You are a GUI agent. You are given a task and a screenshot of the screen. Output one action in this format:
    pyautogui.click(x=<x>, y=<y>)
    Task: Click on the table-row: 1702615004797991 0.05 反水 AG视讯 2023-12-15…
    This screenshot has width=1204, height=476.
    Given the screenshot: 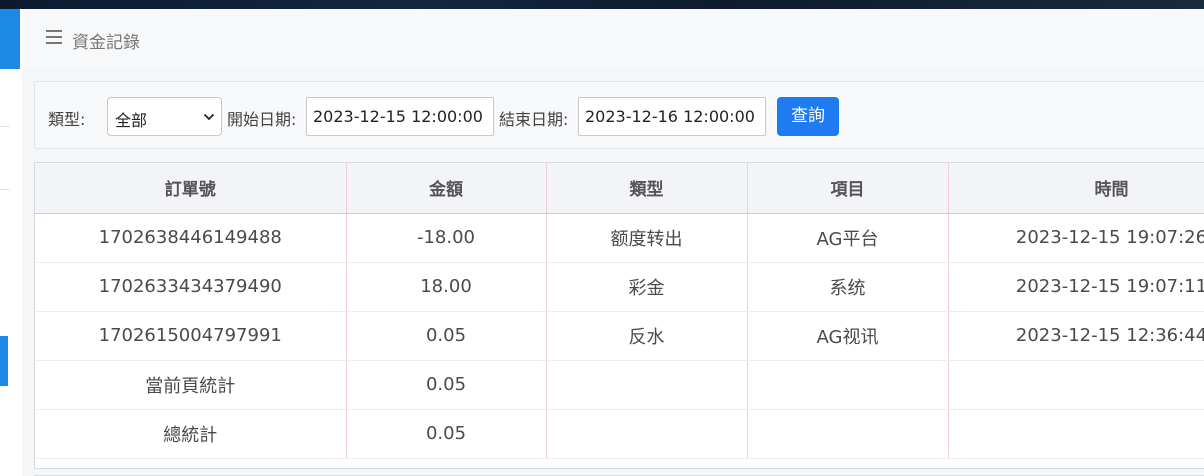 What is the action you would take?
    pyautogui.click(x=619, y=336)
    